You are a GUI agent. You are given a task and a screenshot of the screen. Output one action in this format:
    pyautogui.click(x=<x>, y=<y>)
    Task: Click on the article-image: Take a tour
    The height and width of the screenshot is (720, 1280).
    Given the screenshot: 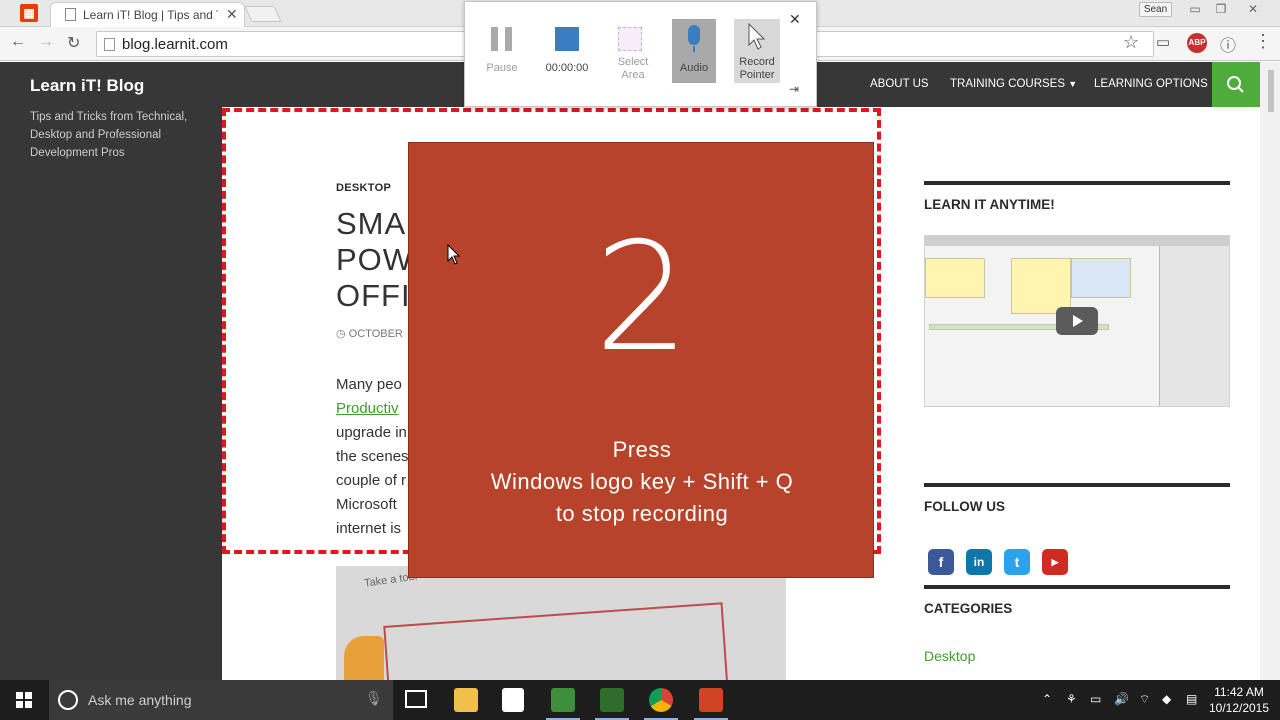 What is the action you would take?
    pyautogui.click(x=561, y=623)
    